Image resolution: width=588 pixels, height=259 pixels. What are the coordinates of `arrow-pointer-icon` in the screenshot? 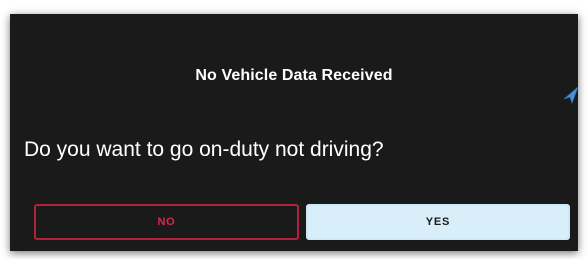 It's located at (571, 95).